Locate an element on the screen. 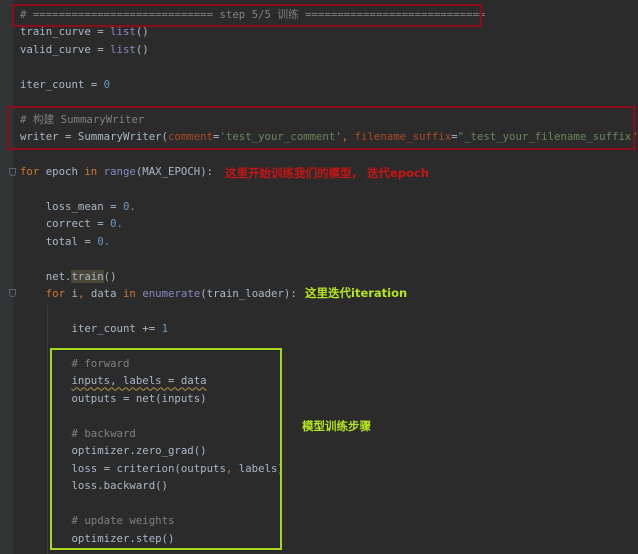  epoch-annotation: 这里开始训练我们的模型， 迭代epoch is located at coordinates (327, 173).